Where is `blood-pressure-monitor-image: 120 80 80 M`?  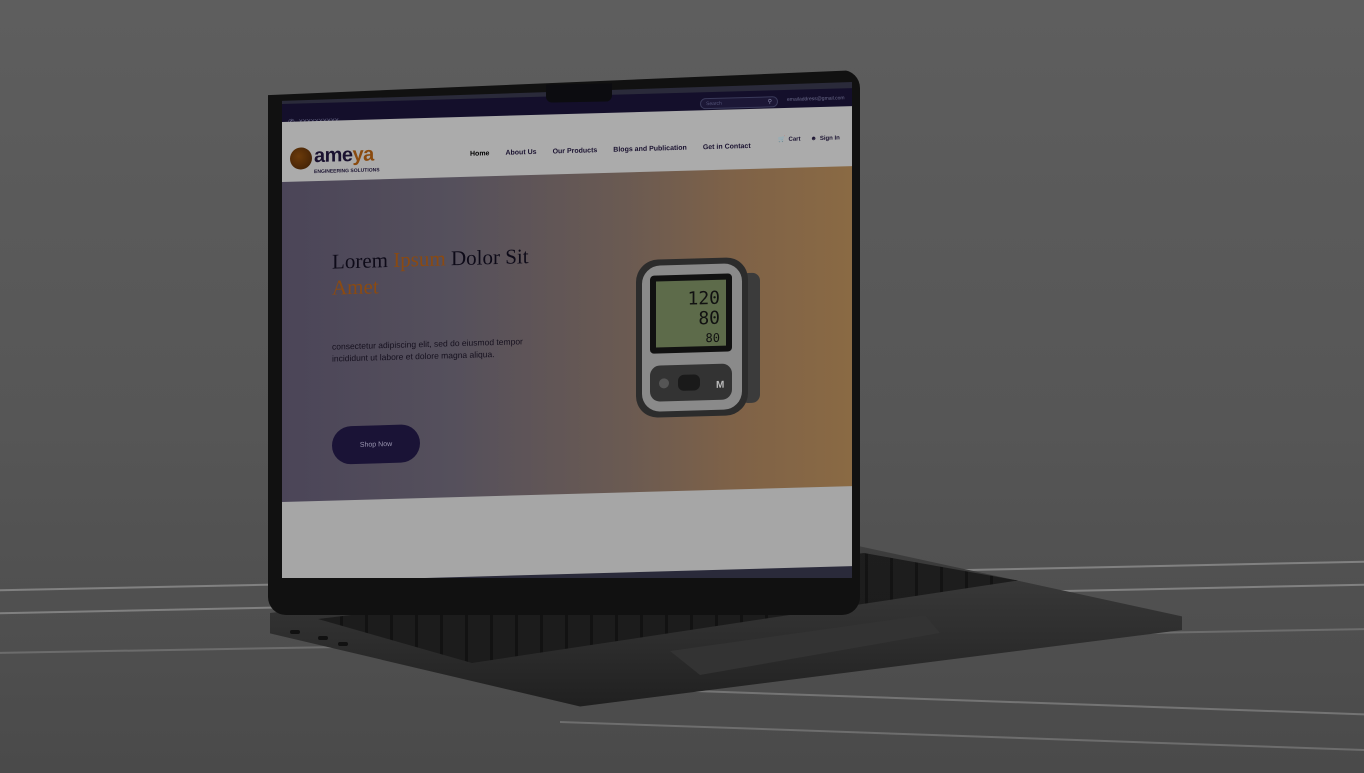 blood-pressure-monitor-image: 120 80 80 M is located at coordinates (698, 337).